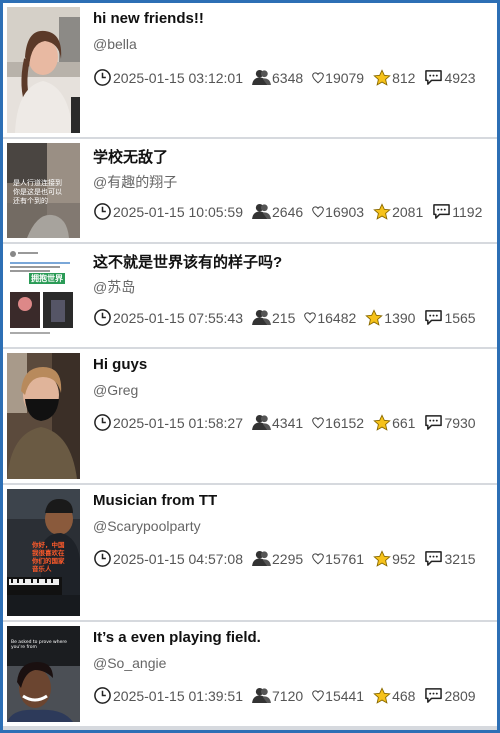  What do you see at coordinates (394, 77) in the screenshot?
I see `post-favorites: 812` at bounding box center [394, 77].